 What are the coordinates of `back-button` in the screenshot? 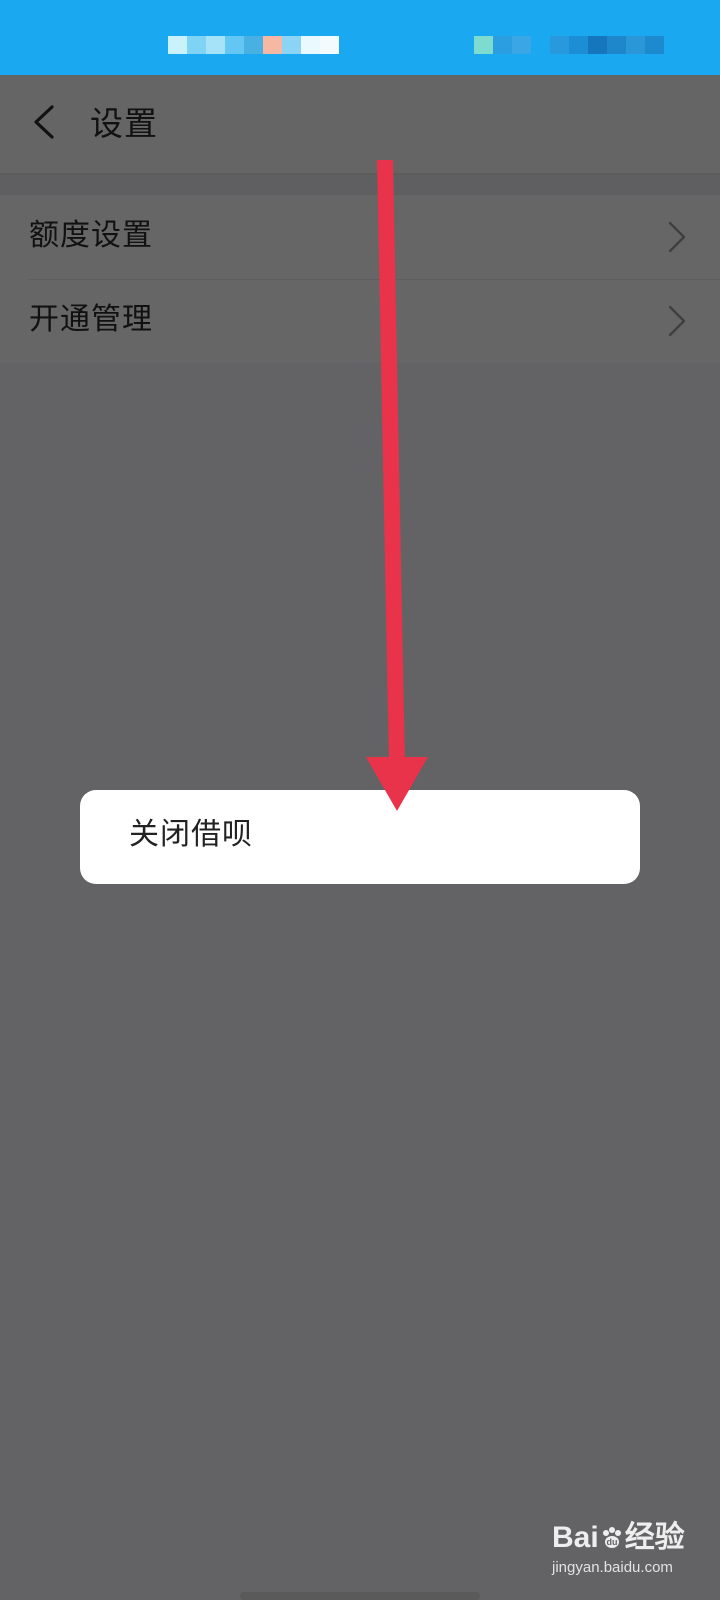 It's located at (45, 122).